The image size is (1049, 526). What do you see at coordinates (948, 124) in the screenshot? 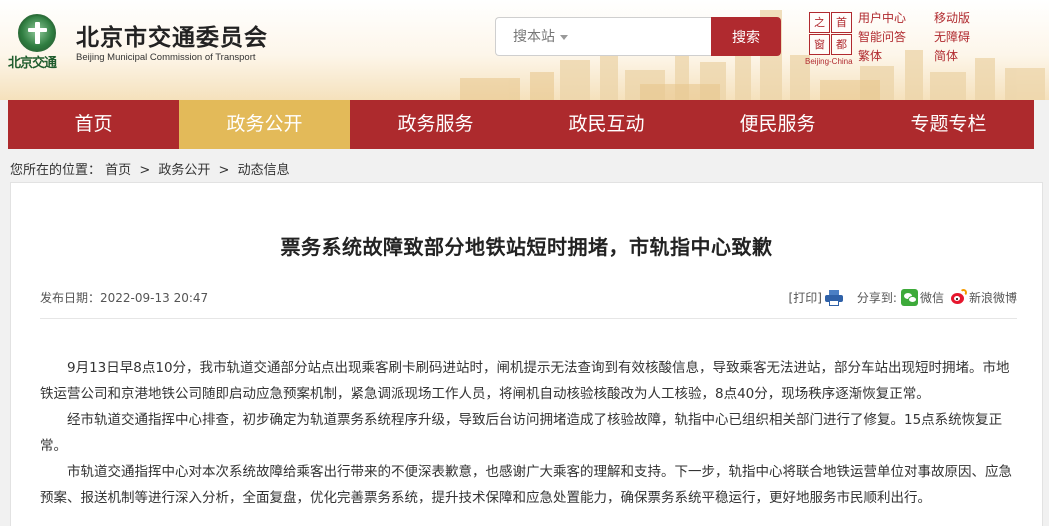
I see `nav-item-special-topics: 专题专栏` at bounding box center [948, 124].